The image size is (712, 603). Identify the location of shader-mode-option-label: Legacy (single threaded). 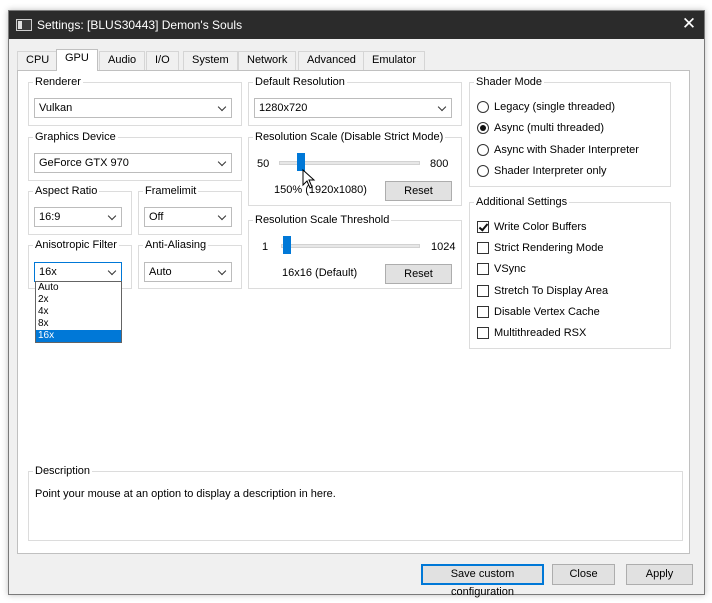
(555, 107).